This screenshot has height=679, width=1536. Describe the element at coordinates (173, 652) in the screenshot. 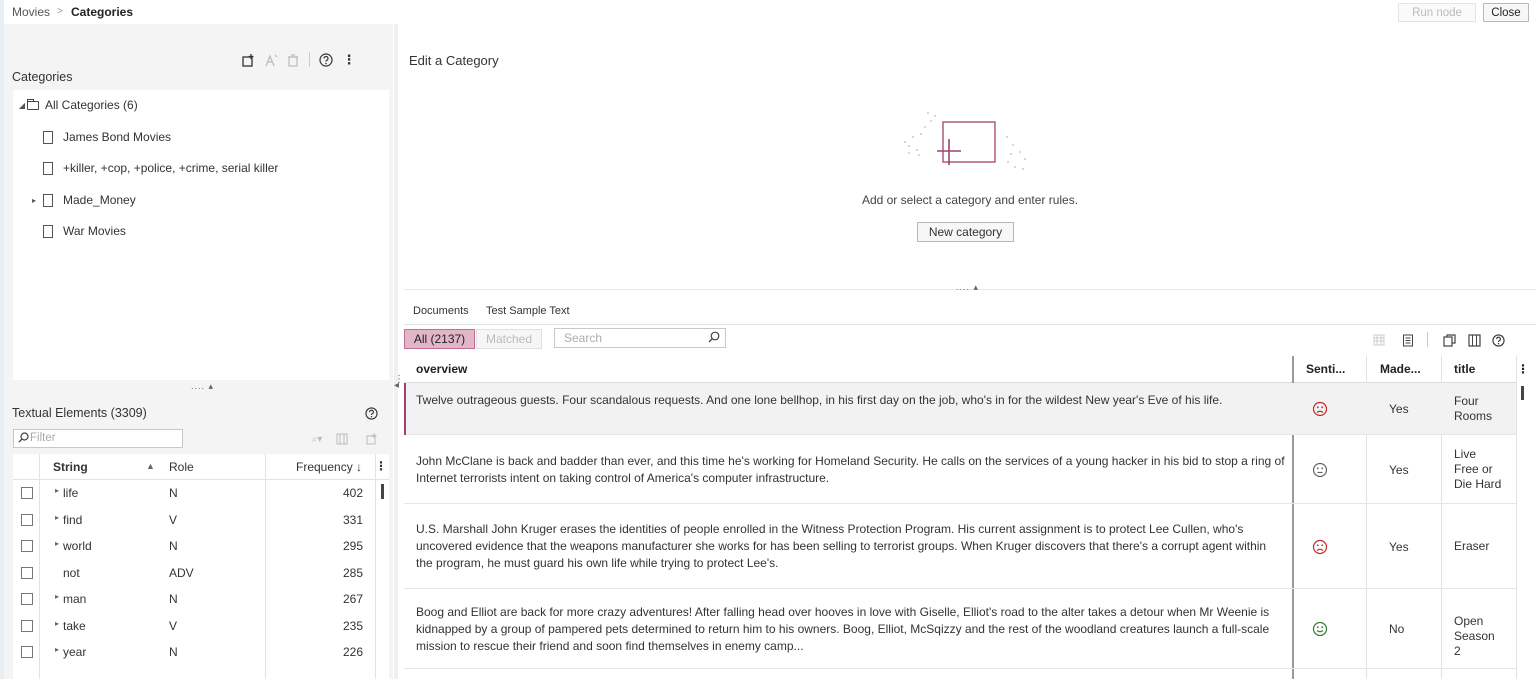

I see `cell-role: N` at that location.